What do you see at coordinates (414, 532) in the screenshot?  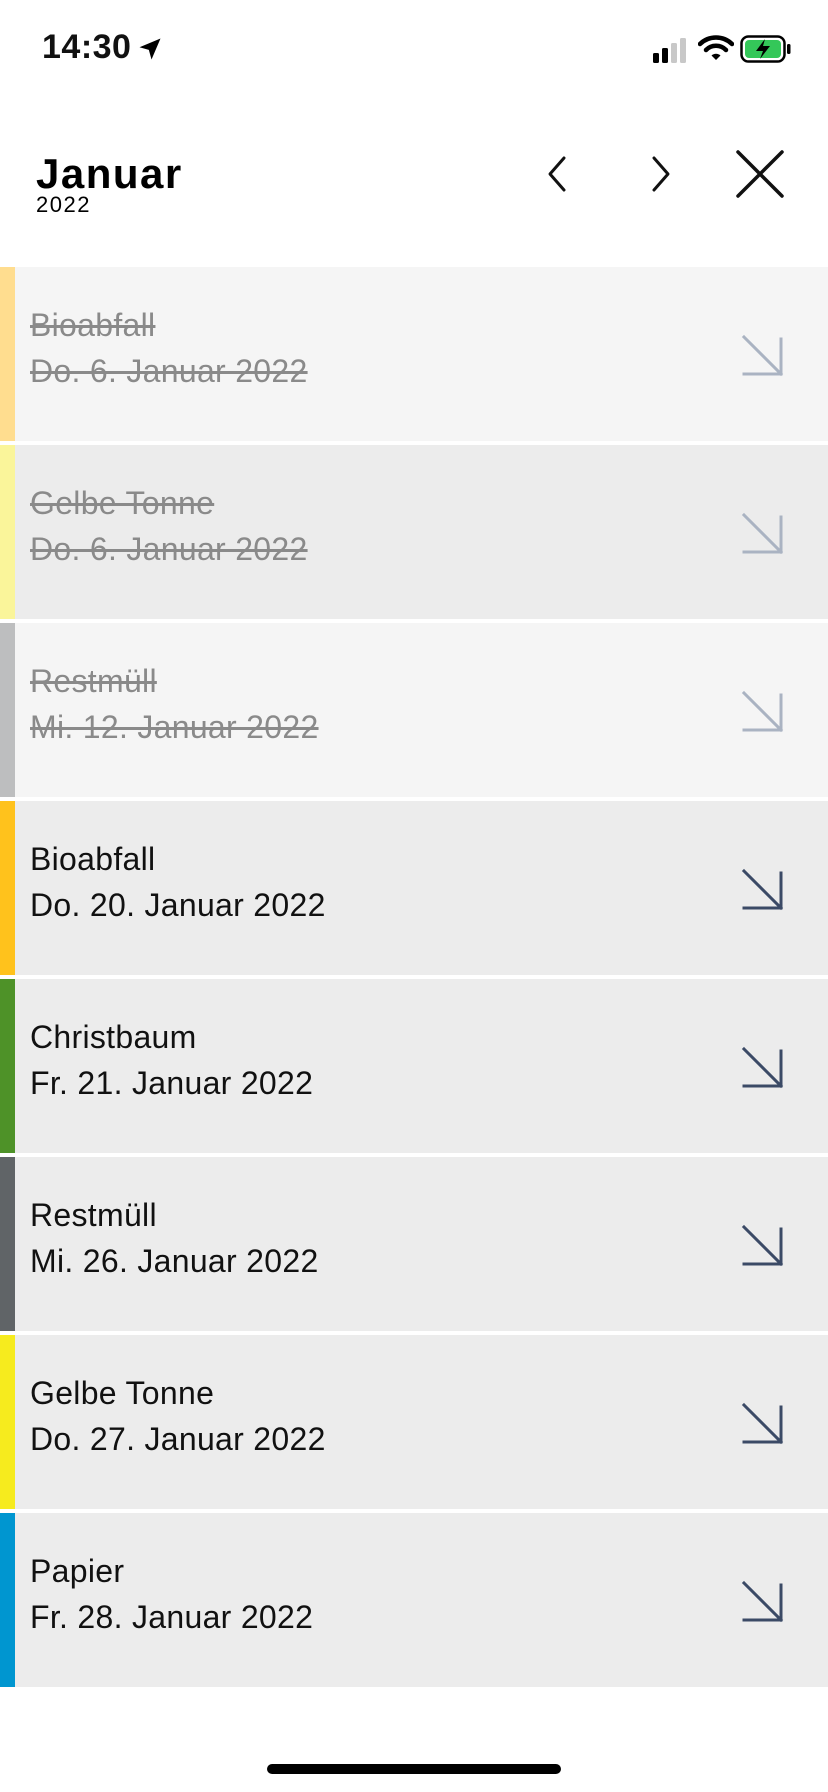 I see `pickup-row: Gelbe Tonne Do. 6. Januar 2022` at bounding box center [414, 532].